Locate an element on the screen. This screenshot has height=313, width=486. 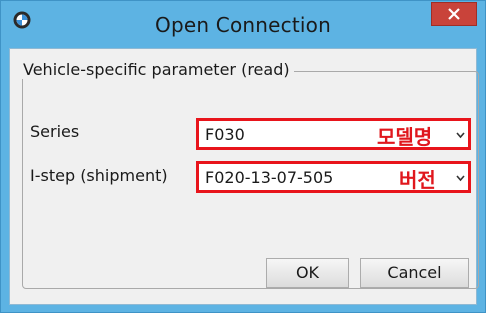
istep-value: F020-13-07-505 is located at coordinates (269, 177).